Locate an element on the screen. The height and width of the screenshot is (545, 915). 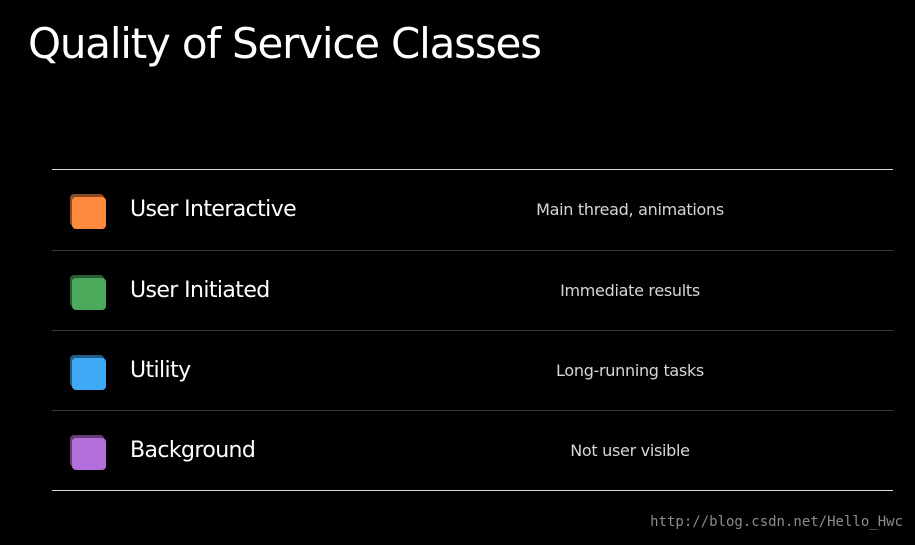
qos-class-name: Background is located at coordinates (193, 450).